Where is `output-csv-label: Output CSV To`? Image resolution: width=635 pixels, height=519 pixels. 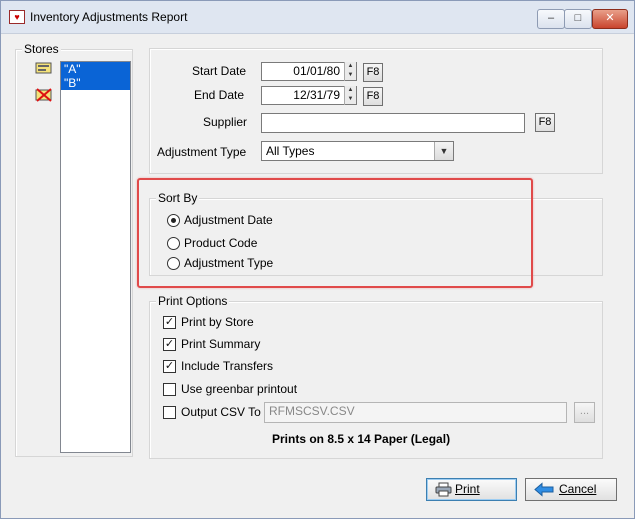
output-csv-label: Output CSV To is located at coordinates (221, 412).